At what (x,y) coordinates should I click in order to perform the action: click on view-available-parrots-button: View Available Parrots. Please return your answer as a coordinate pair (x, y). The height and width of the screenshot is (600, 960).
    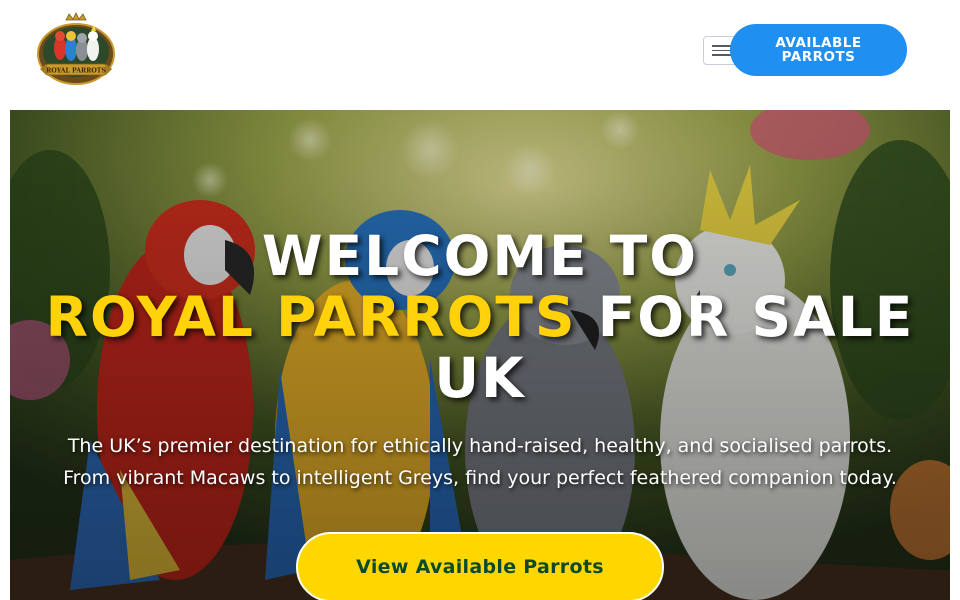
    Looking at the image, I should click on (480, 566).